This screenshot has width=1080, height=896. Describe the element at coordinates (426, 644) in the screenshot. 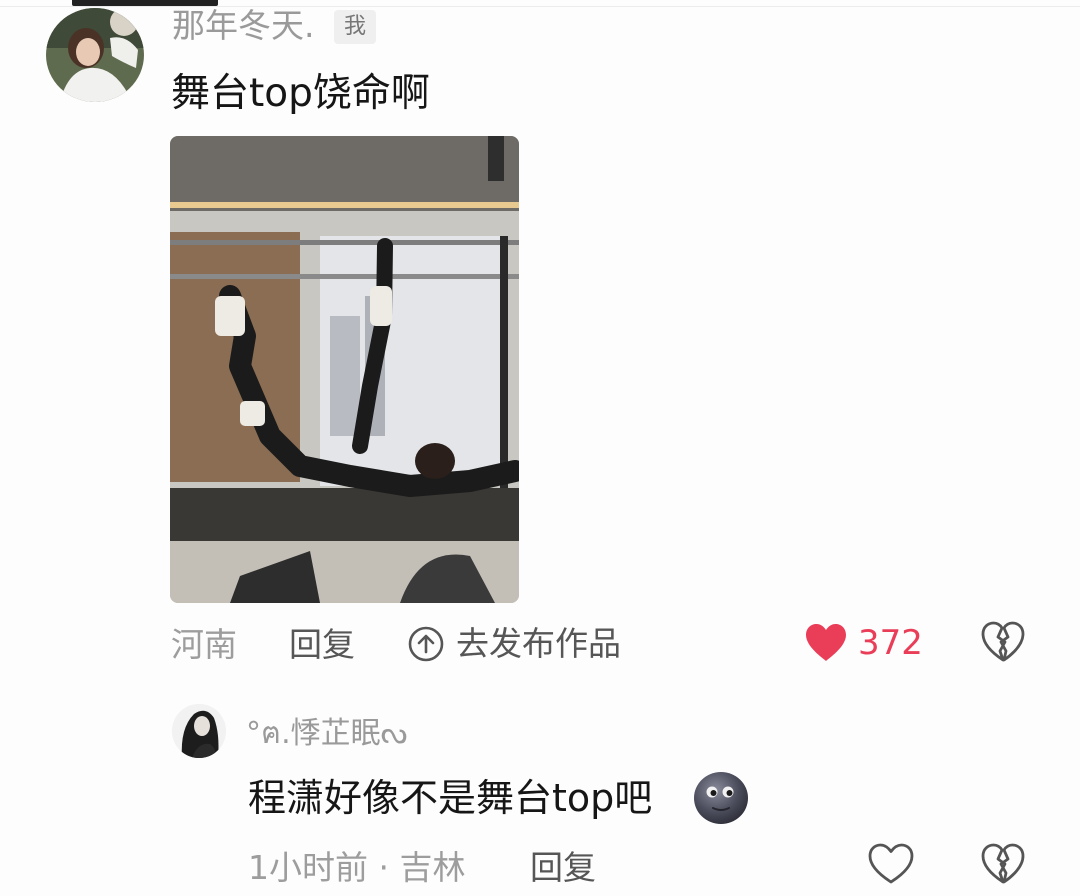

I see `upload-arrow-icon` at that location.